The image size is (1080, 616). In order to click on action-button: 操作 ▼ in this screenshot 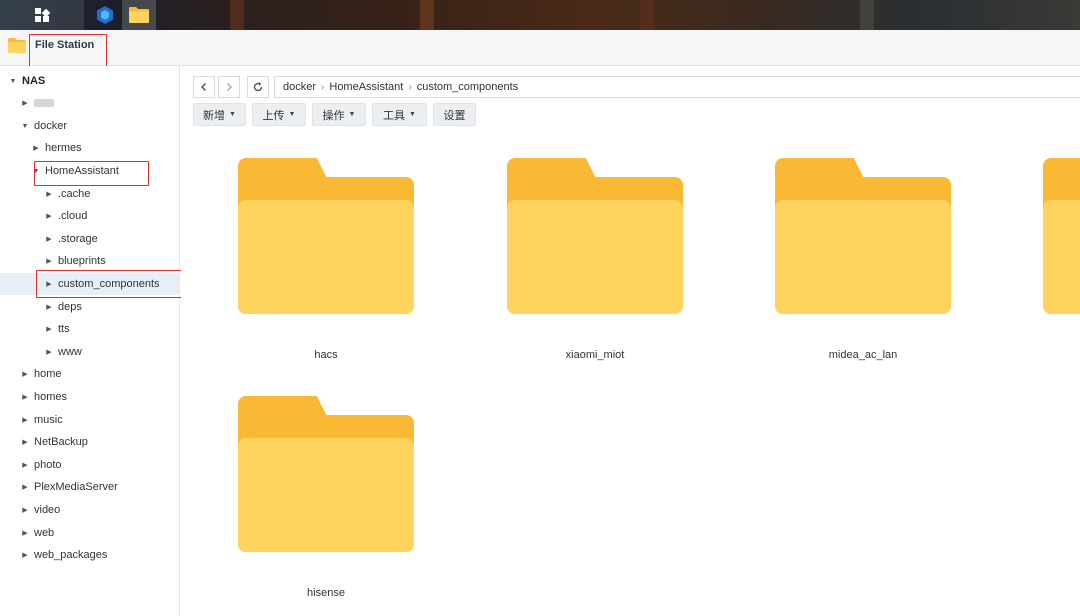, I will do `click(339, 114)`.